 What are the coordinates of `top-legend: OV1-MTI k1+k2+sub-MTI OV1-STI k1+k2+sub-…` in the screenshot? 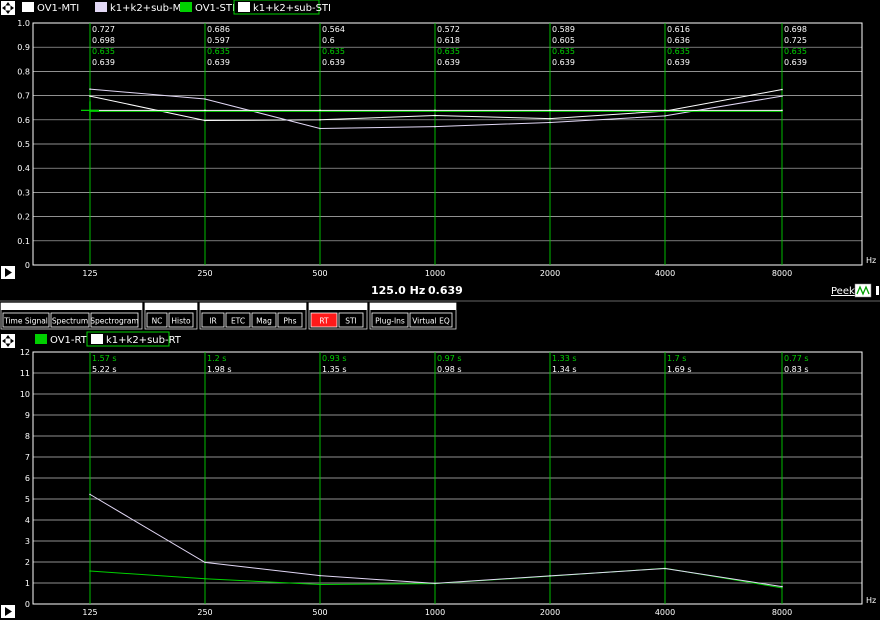 It's located at (176, 7).